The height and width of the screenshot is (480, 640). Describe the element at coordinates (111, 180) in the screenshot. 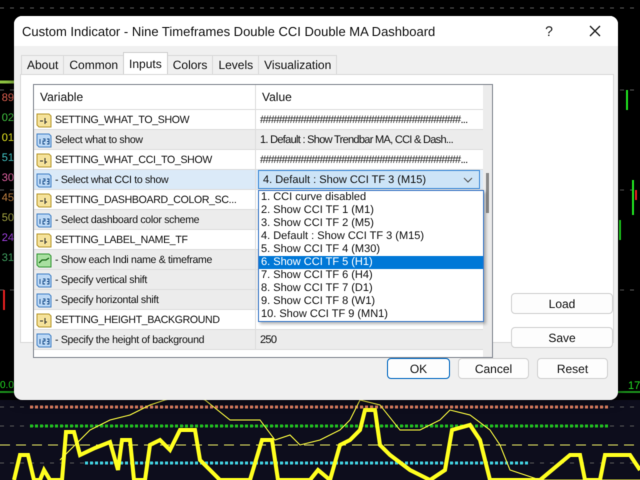

I see `variable-name: - Select what CCI to show` at that location.